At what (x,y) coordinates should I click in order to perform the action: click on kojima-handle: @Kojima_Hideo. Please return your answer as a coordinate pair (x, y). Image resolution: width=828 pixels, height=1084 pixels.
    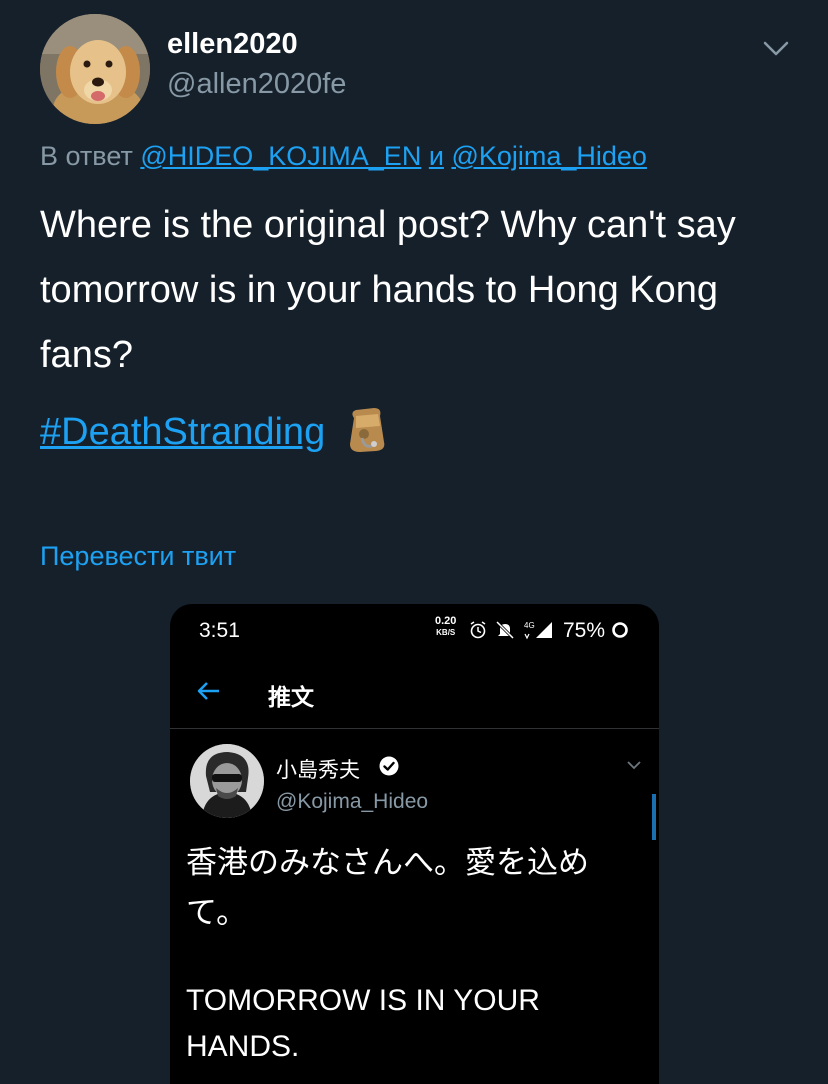
    Looking at the image, I should click on (352, 802).